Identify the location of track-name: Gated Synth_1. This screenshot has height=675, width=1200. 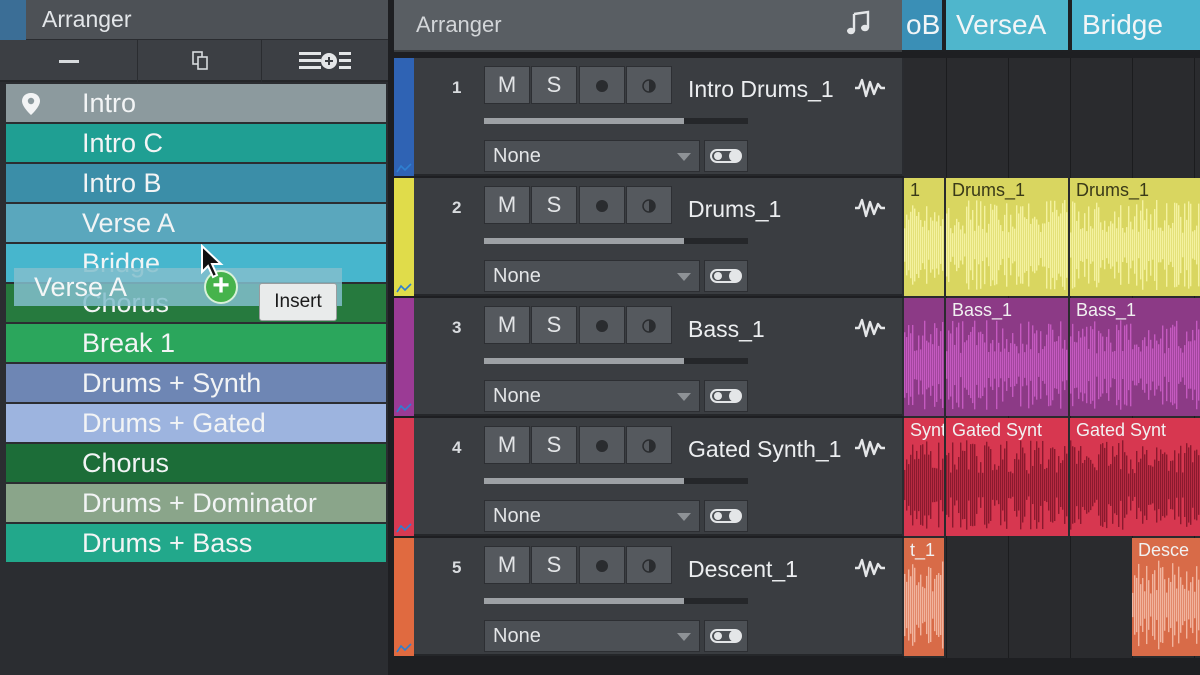
(764, 449).